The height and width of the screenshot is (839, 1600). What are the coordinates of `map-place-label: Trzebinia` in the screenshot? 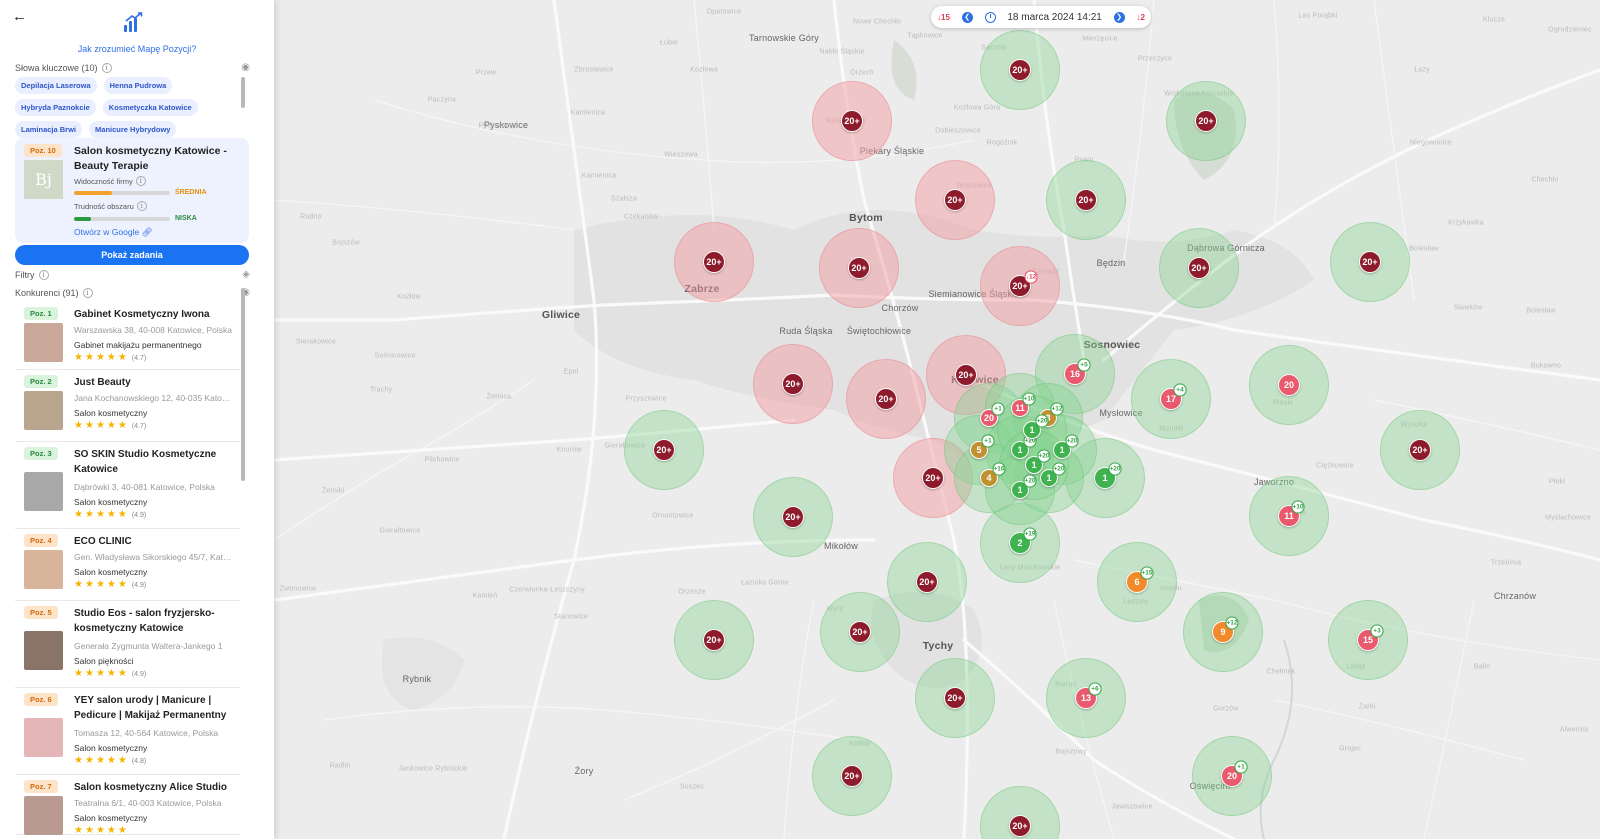 It's located at (1506, 563).